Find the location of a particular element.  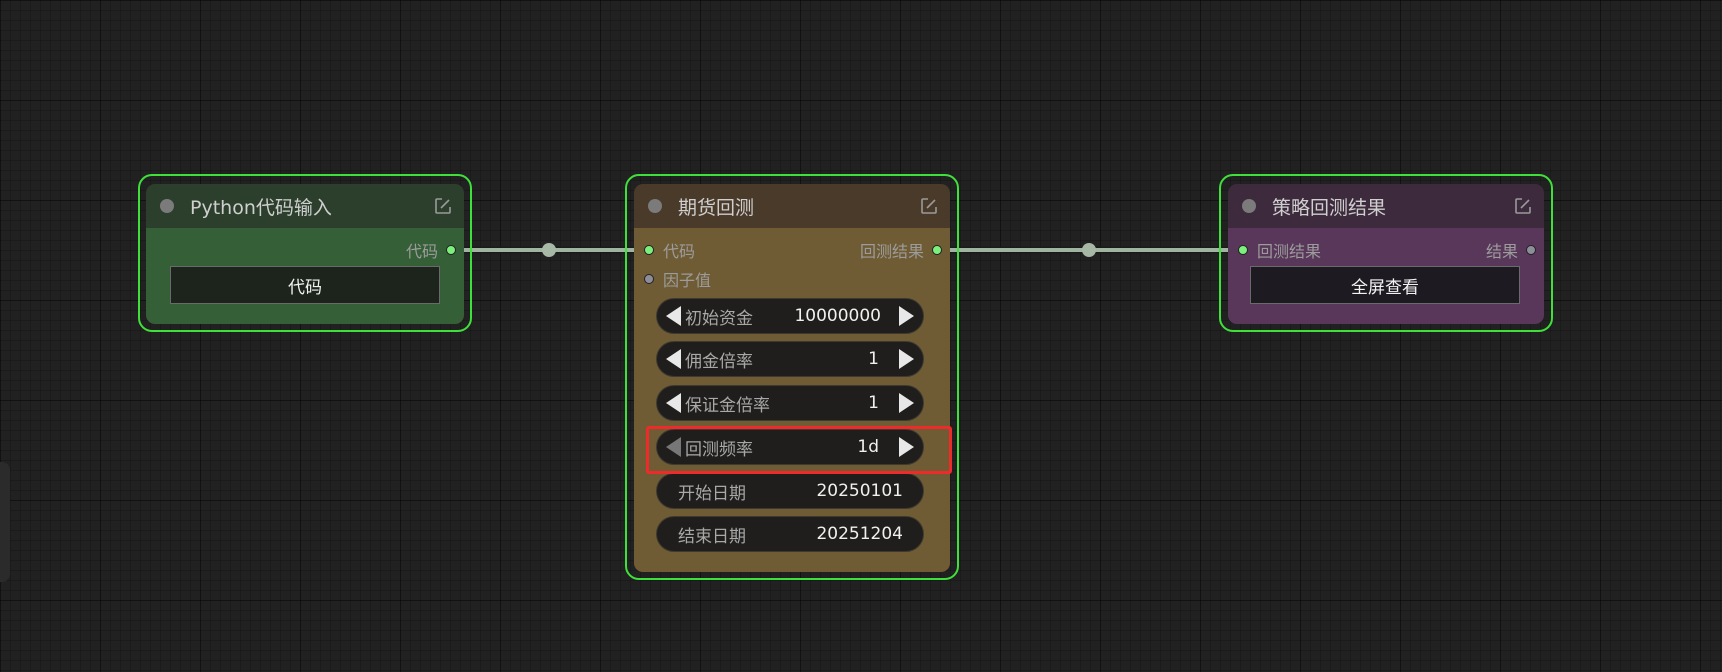

link-midpoint-code is located at coordinates (549, 250).